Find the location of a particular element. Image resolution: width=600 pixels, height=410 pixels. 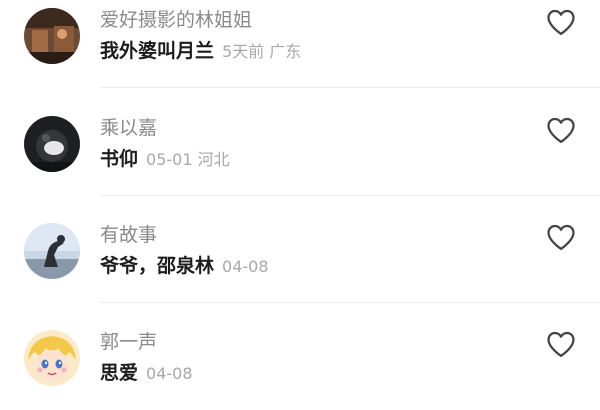

avatar-cartoon-character-icon is located at coordinates (52, 358).